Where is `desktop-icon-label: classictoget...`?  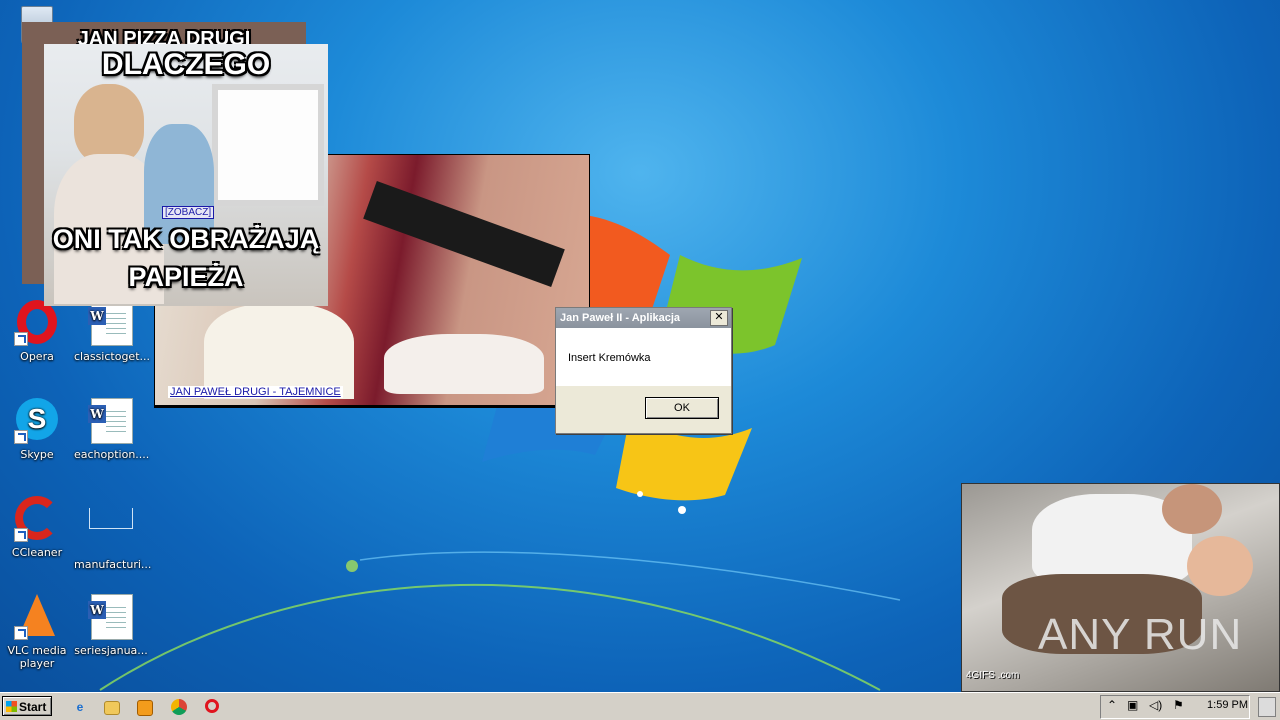
desktop-icon-label: classictoget... is located at coordinates (112, 356).